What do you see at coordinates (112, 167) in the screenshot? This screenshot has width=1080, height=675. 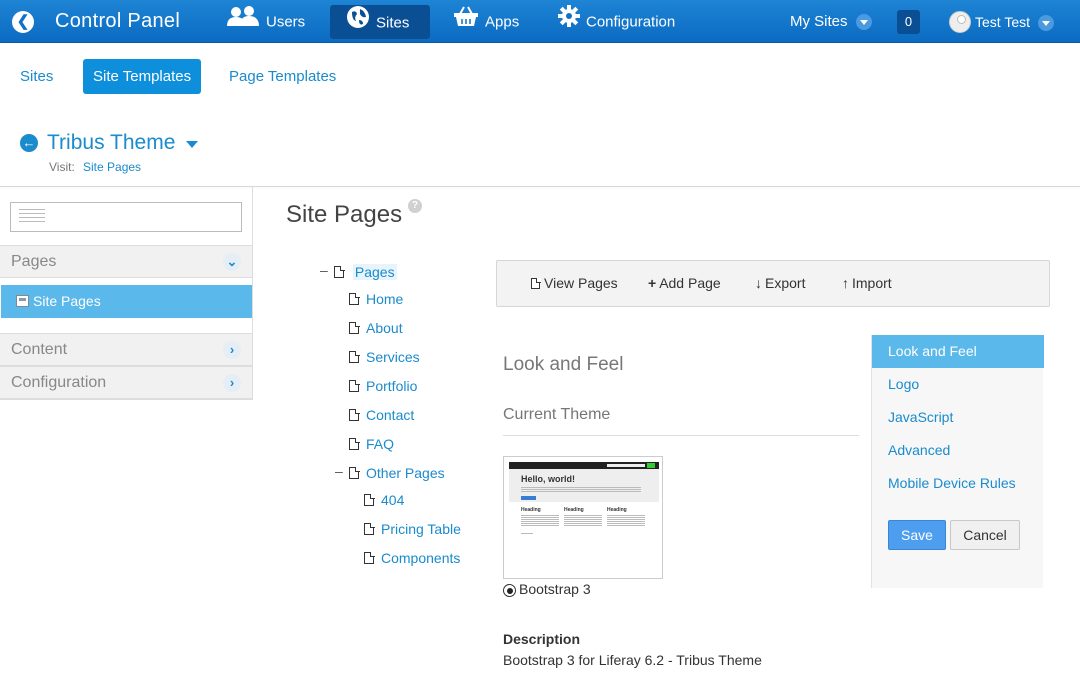 I see `visit-site-pages-link: Site Pages` at bounding box center [112, 167].